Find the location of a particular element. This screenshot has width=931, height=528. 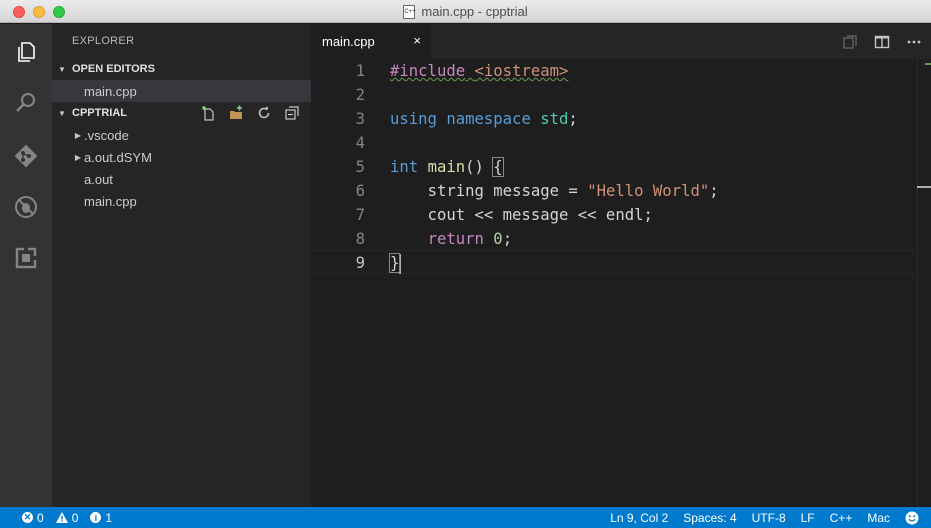

problems-indicator: ✕ 0 0 i 1 is located at coordinates (67, 517).